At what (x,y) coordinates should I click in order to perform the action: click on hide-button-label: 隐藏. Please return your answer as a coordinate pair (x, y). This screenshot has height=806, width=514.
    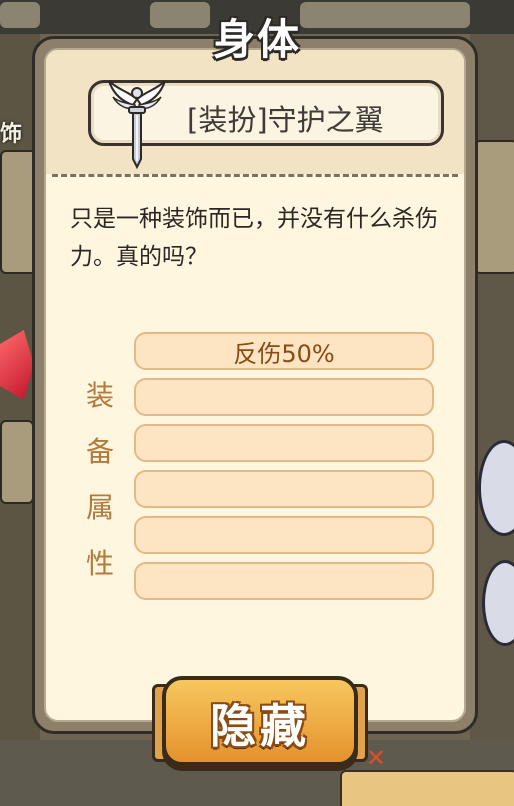
    Looking at the image, I should click on (260, 723).